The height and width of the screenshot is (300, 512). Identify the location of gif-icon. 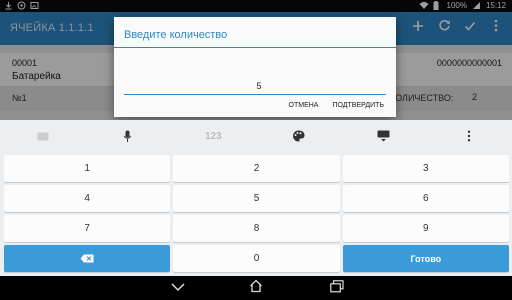
(43, 136).